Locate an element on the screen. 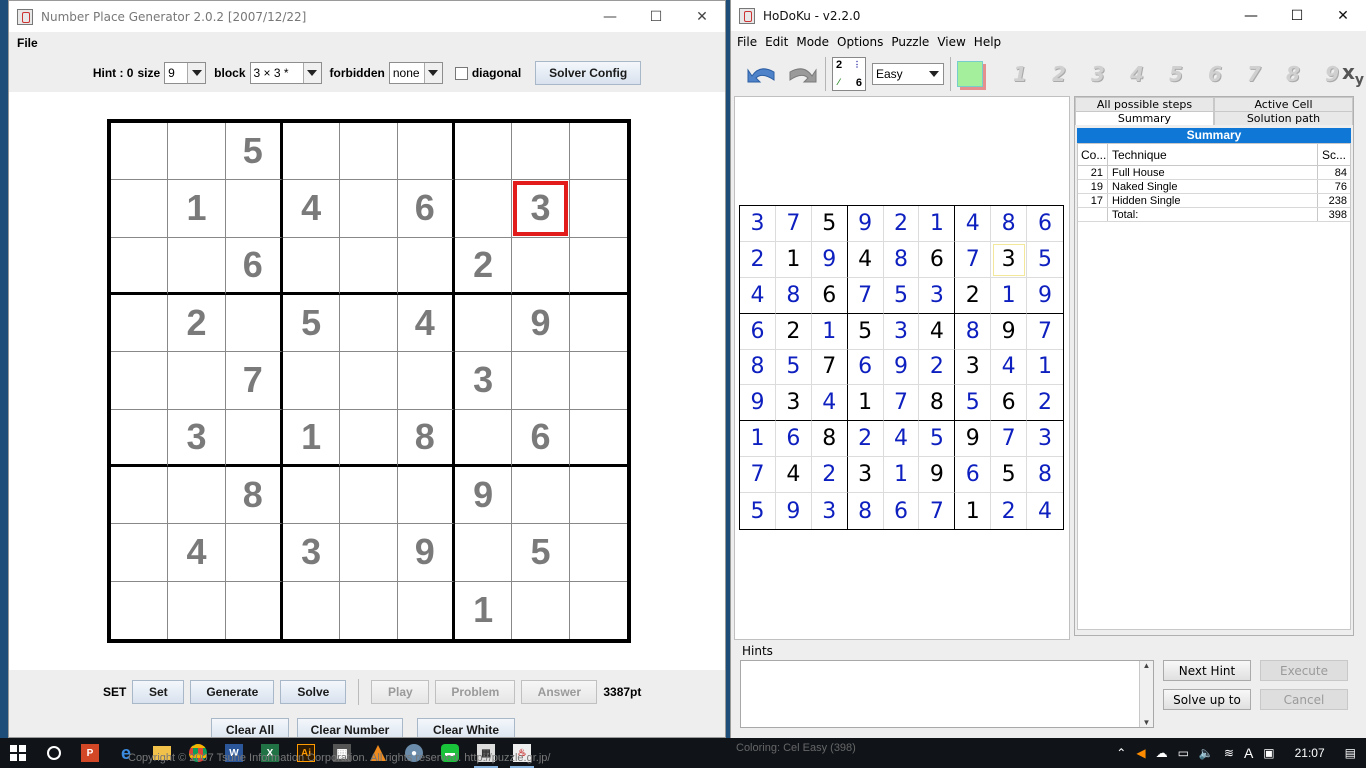  set-button: Set is located at coordinates (158, 692).